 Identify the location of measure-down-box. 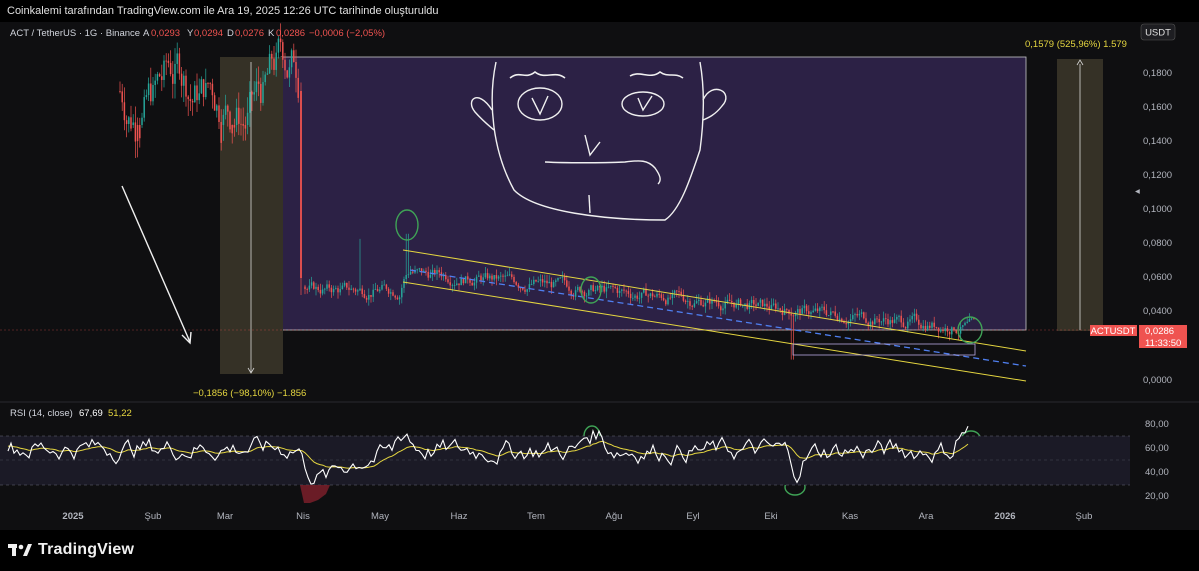
(251, 215).